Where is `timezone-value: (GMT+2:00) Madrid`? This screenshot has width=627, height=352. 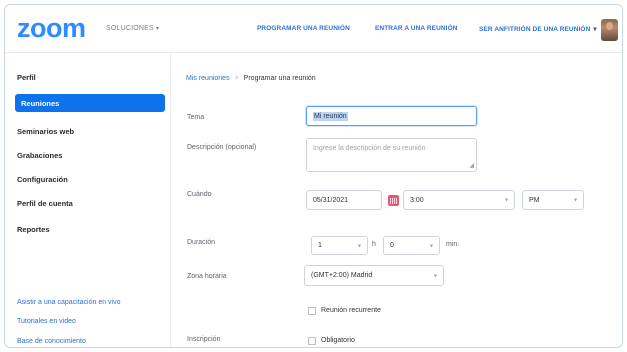
timezone-value: (GMT+2:00) Madrid is located at coordinates (342, 275).